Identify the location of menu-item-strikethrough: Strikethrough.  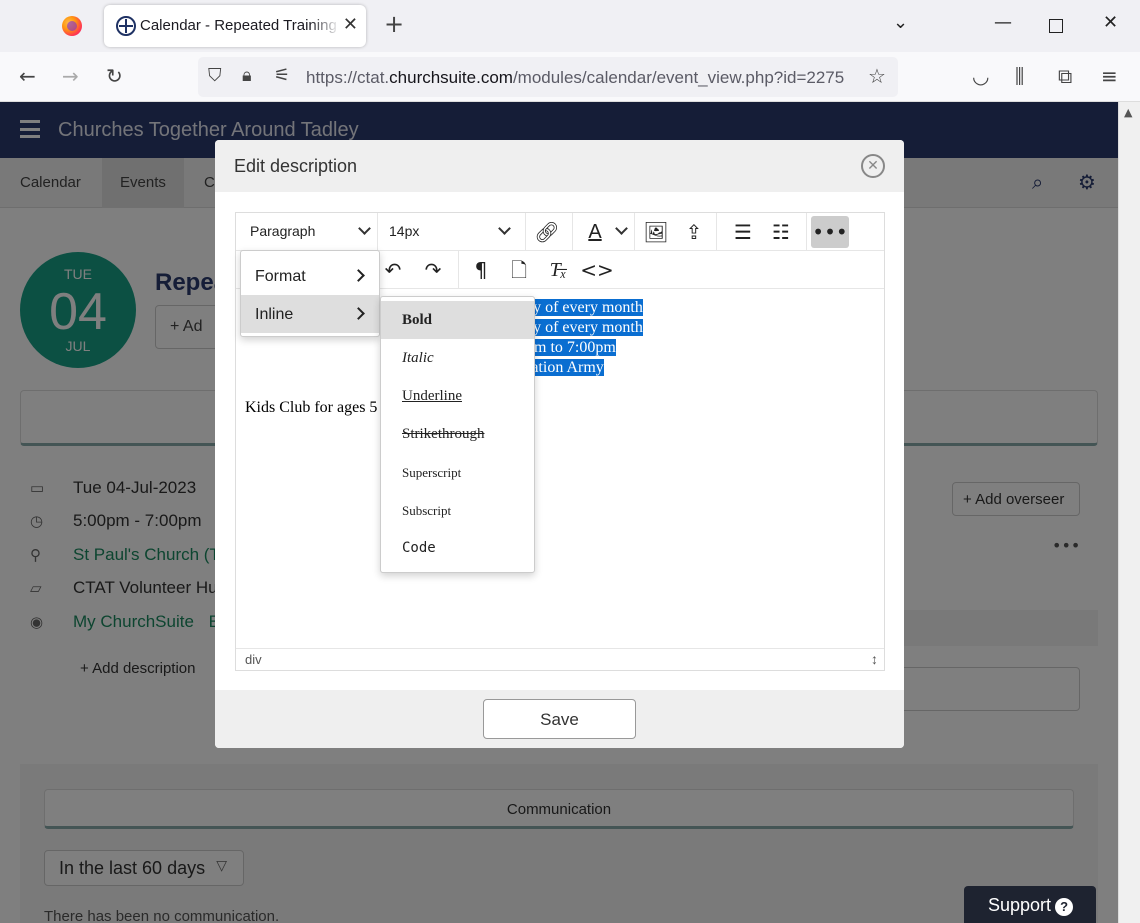
(457, 434).